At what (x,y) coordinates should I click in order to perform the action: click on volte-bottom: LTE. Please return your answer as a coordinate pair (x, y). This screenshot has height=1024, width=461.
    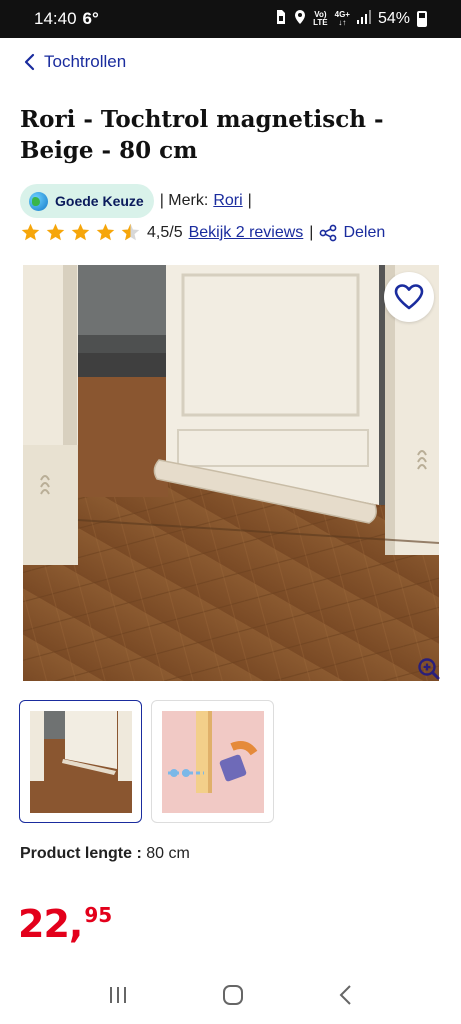
    Looking at the image, I should click on (320, 22).